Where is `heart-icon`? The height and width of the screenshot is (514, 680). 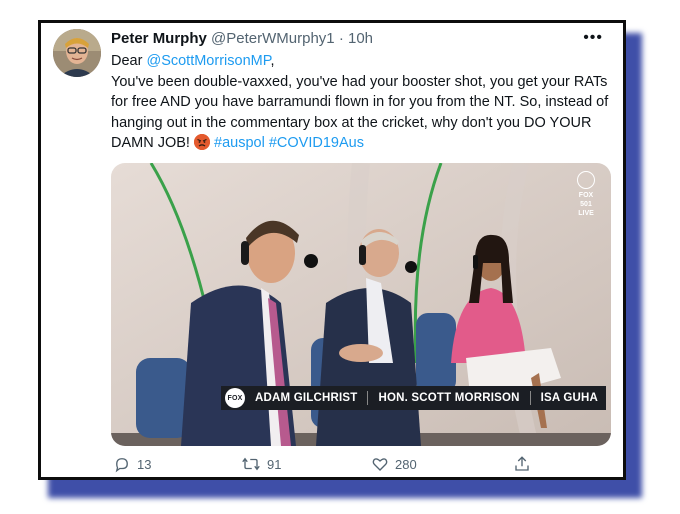 heart-icon is located at coordinates (380, 464).